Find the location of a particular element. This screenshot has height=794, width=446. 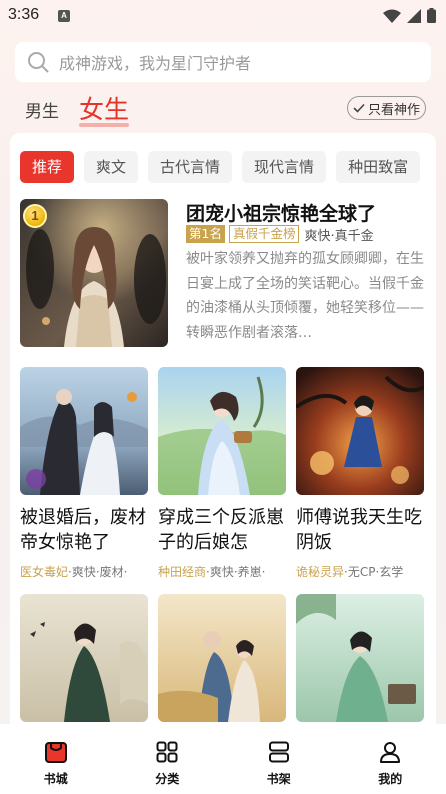

featured-cover-image: 1 is located at coordinates (94, 273).